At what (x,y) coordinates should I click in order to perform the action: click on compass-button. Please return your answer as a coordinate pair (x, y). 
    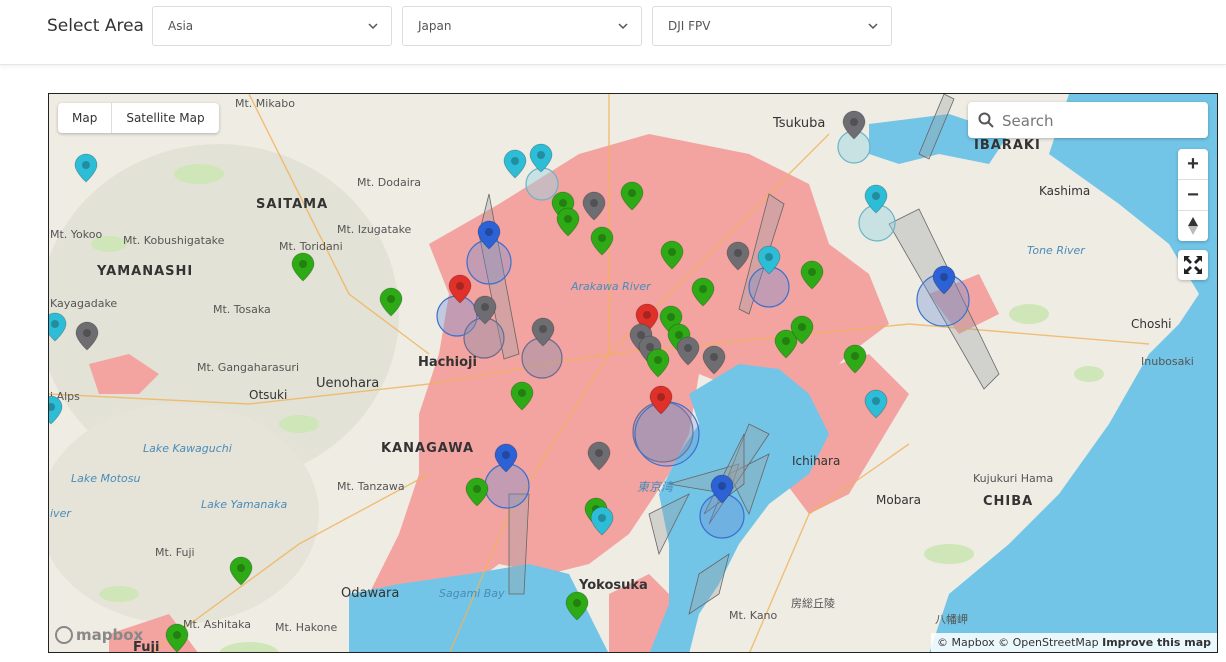
    Looking at the image, I should click on (1193, 226).